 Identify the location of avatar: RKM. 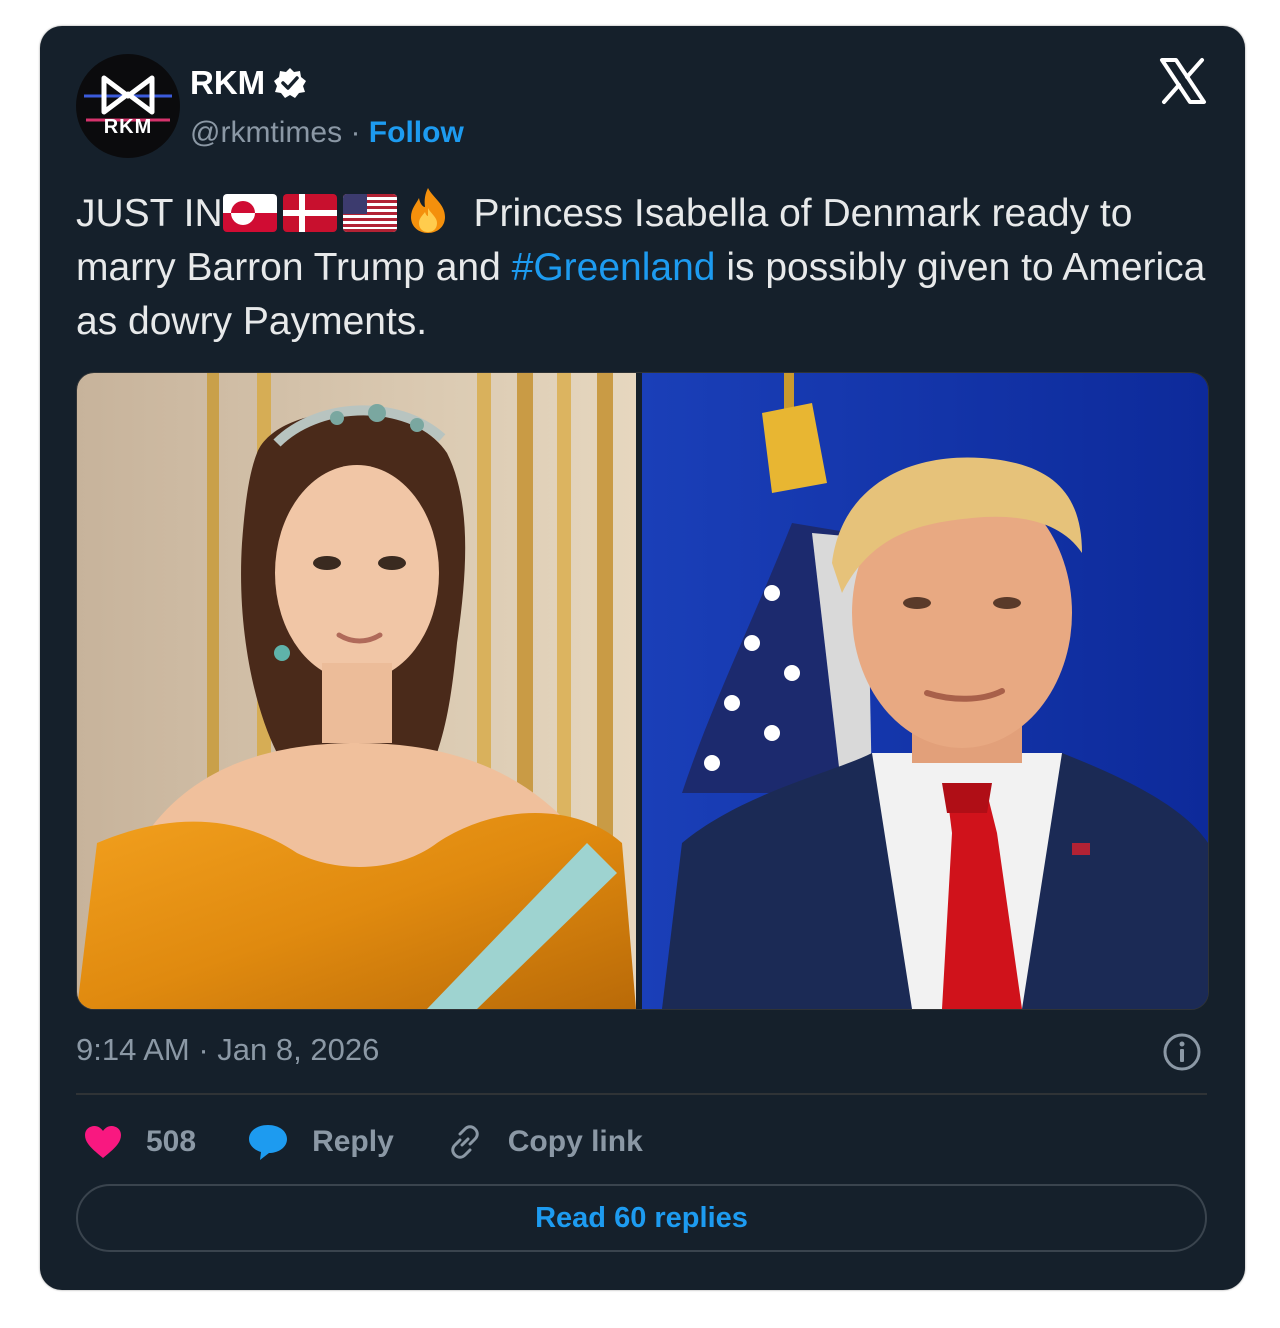
(128, 106).